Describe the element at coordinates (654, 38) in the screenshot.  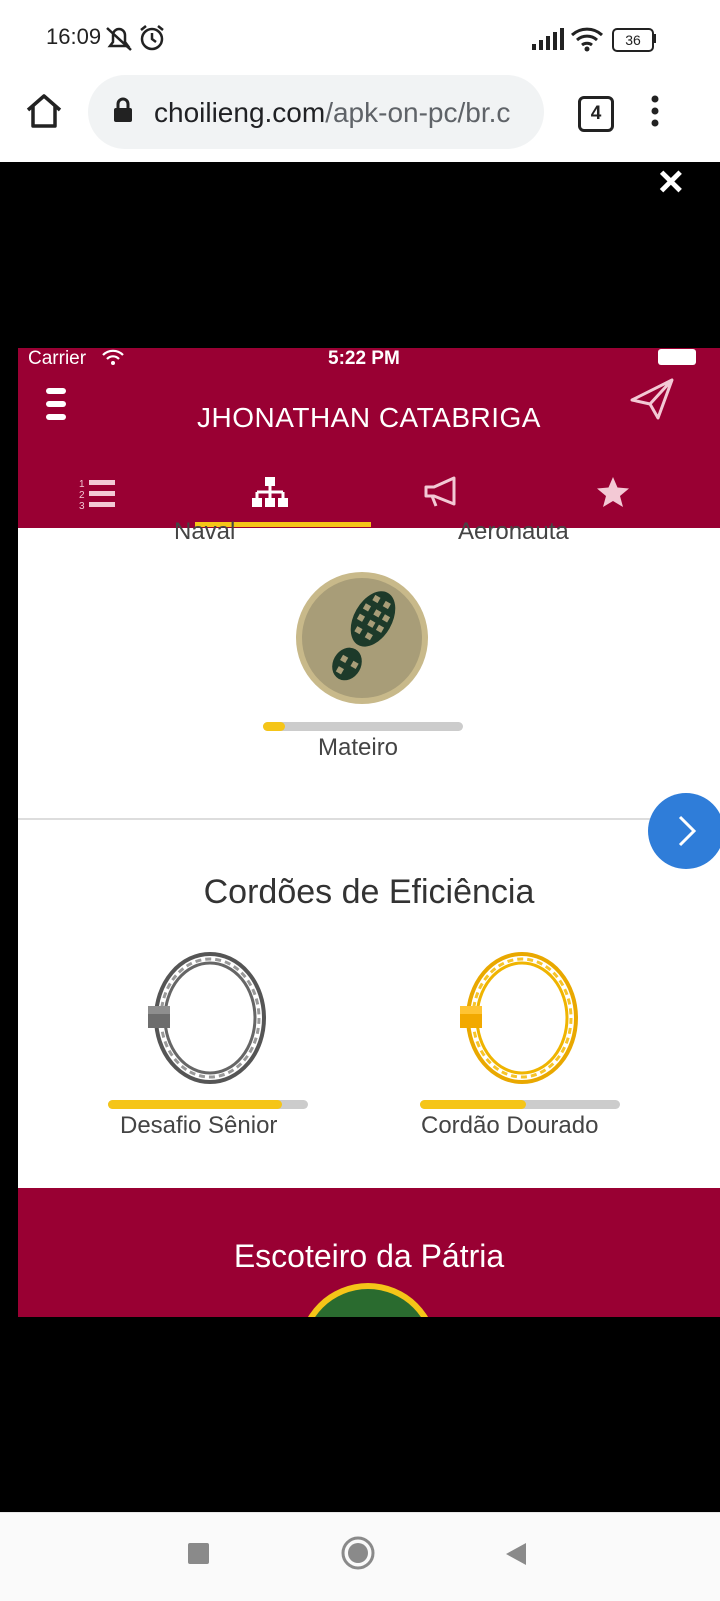
I see `battery-tip` at that location.